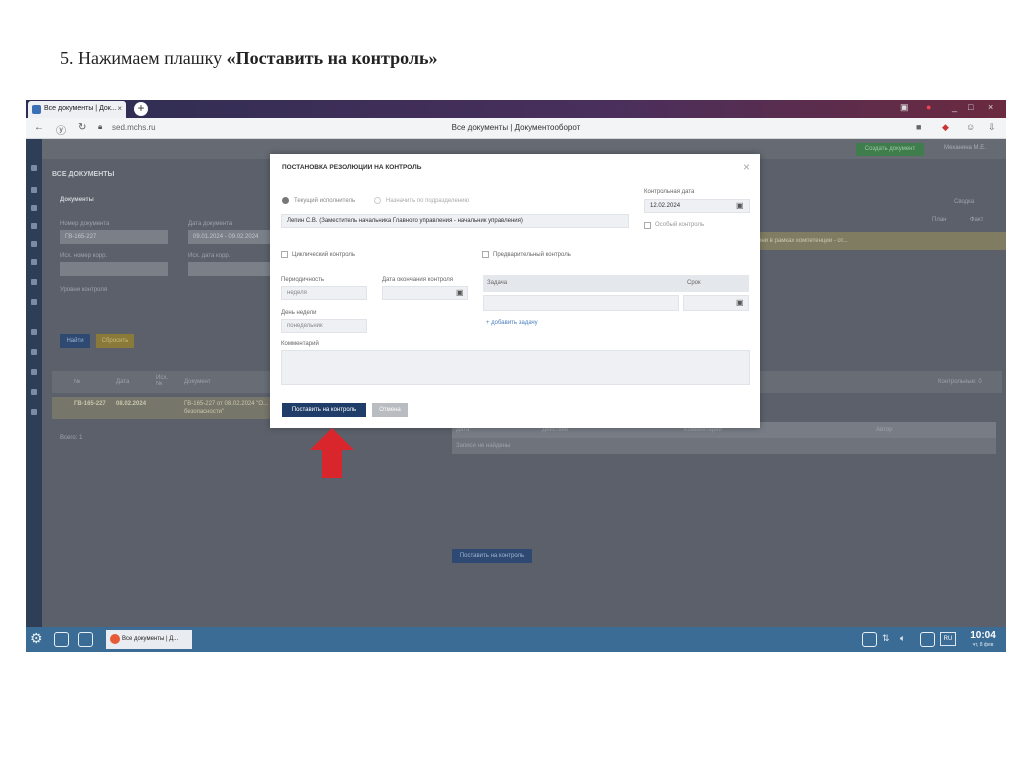 The width and height of the screenshot is (1024, 767). What do you see at coordinates (324, 293) in the screenshot?
I see `periodicity-input: неделя` at bounding box center [324, 293].